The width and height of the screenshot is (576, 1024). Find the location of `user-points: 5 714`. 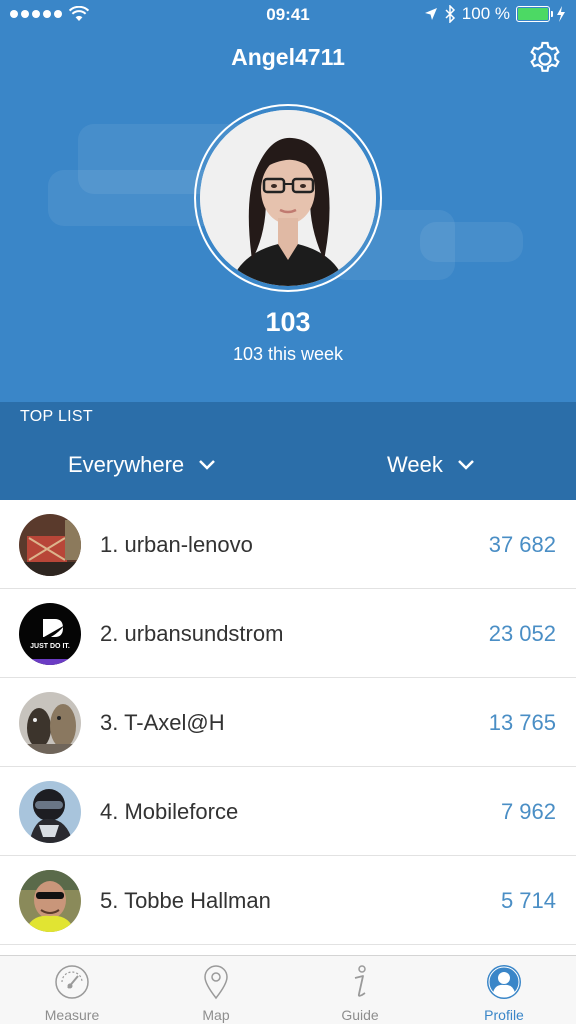

user-points: 5 714 is located at coordinates (528, 900).